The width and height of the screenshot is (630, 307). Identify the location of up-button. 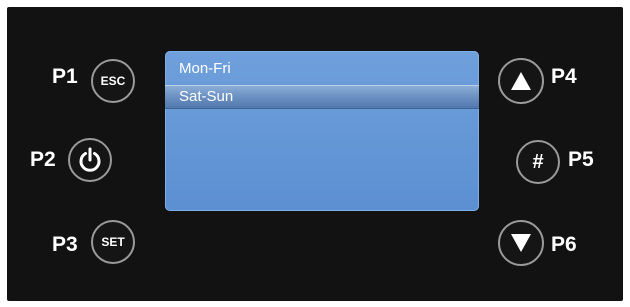
(521, 81).